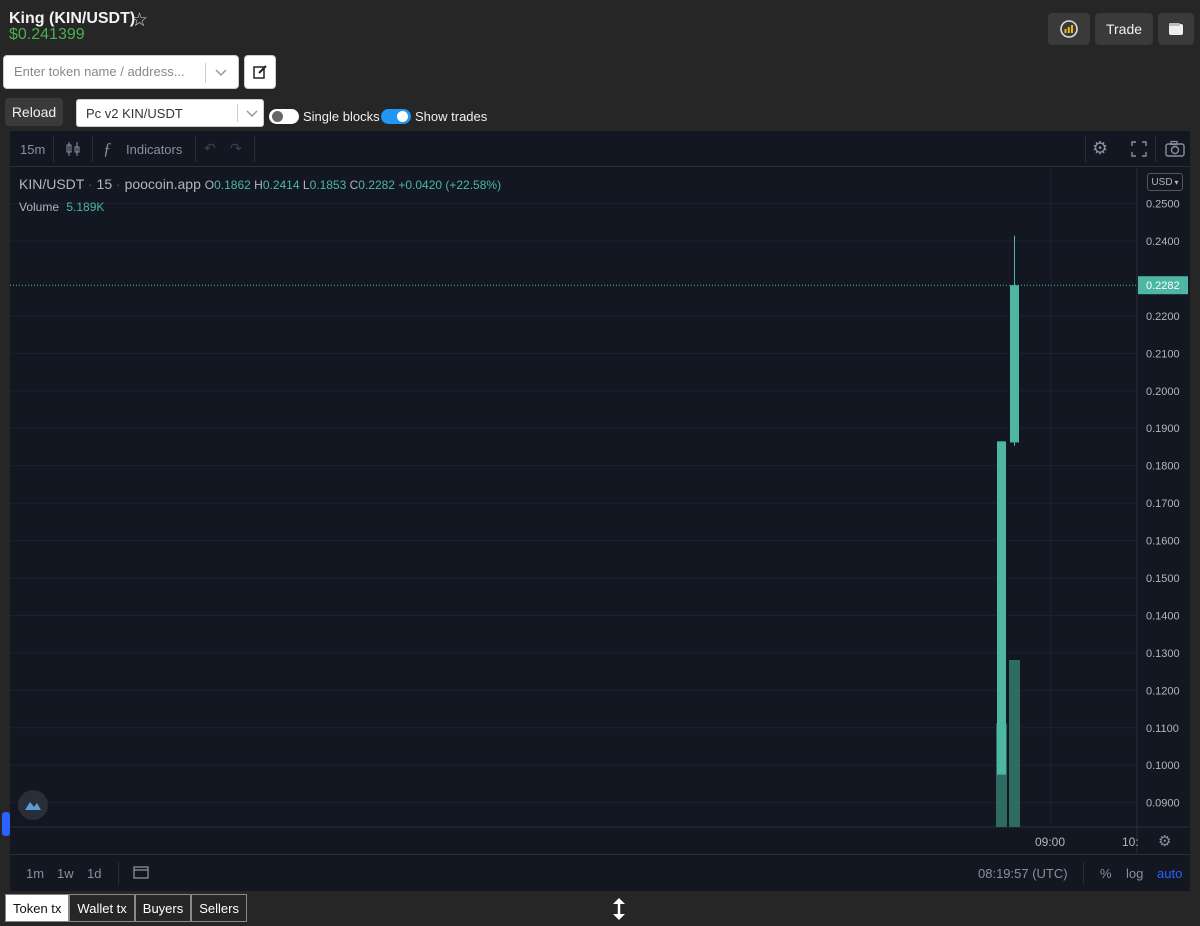  I want to click on price-tick-label: 0.2200, so click(1163, 317).